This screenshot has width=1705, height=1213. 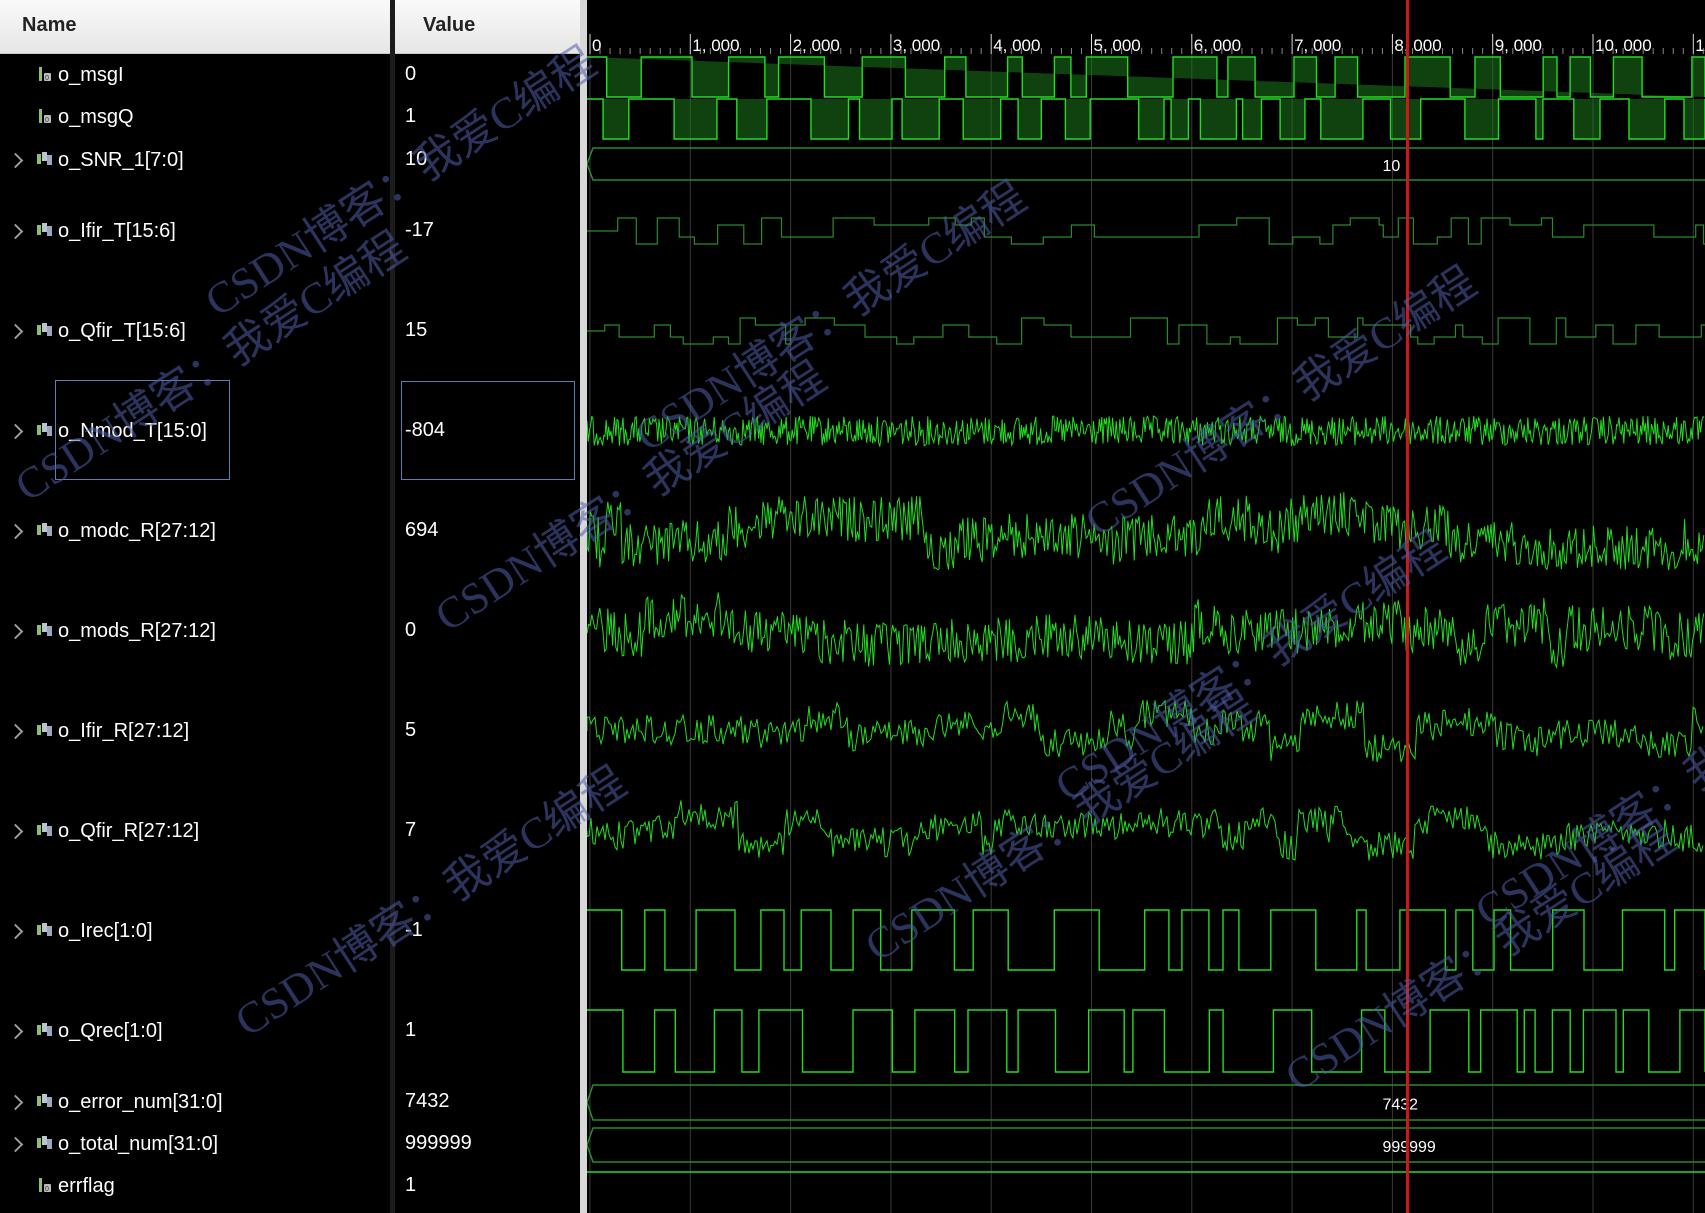 I want to click on signal-row: o_modc_R[27:12], so click(x=195, y=531).